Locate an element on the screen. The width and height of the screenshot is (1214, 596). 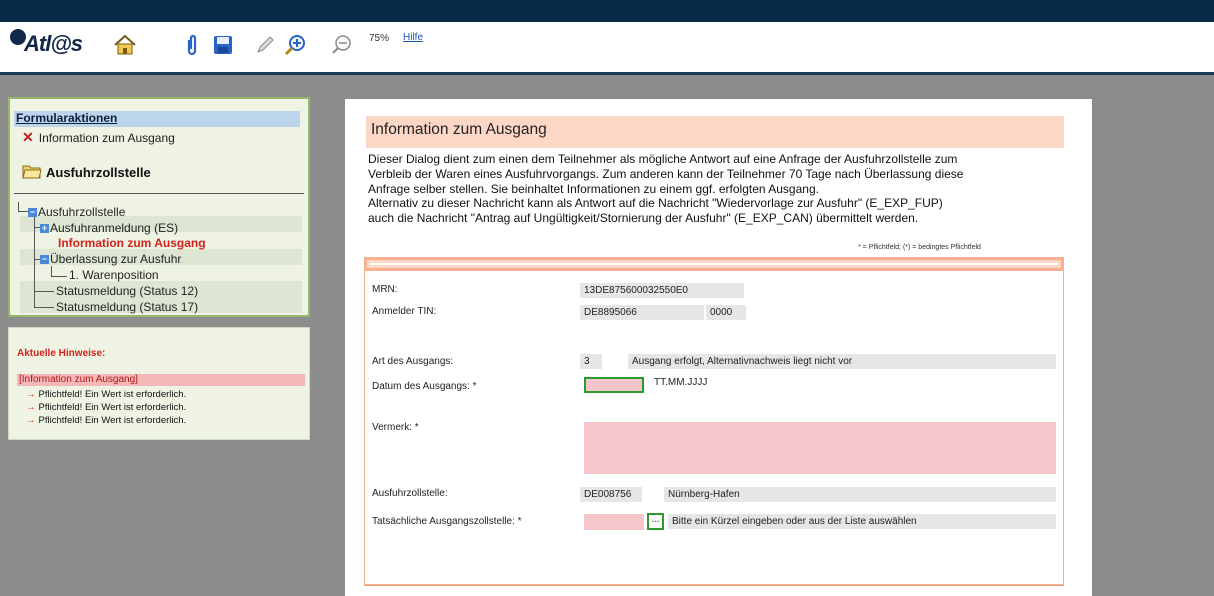
atlas-logo: Atl@s is located at coordinates (46, 44).